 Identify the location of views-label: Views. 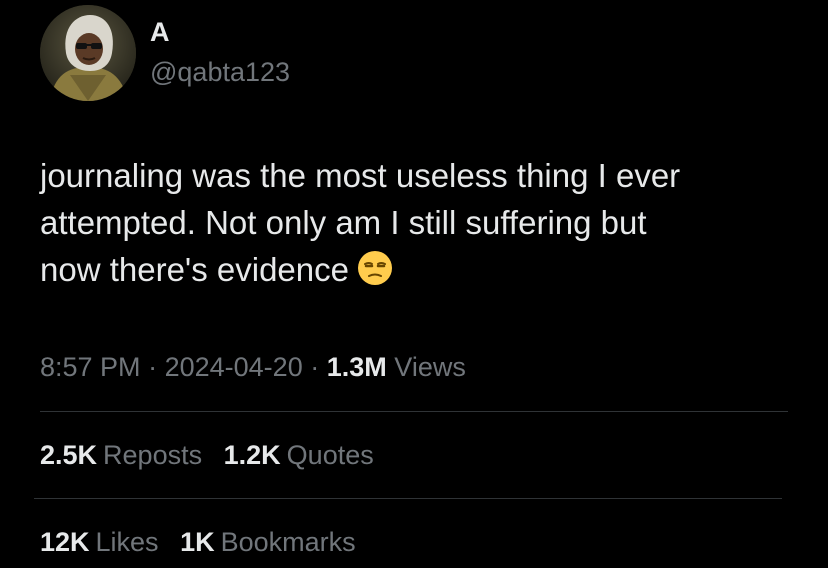
(430, 367).